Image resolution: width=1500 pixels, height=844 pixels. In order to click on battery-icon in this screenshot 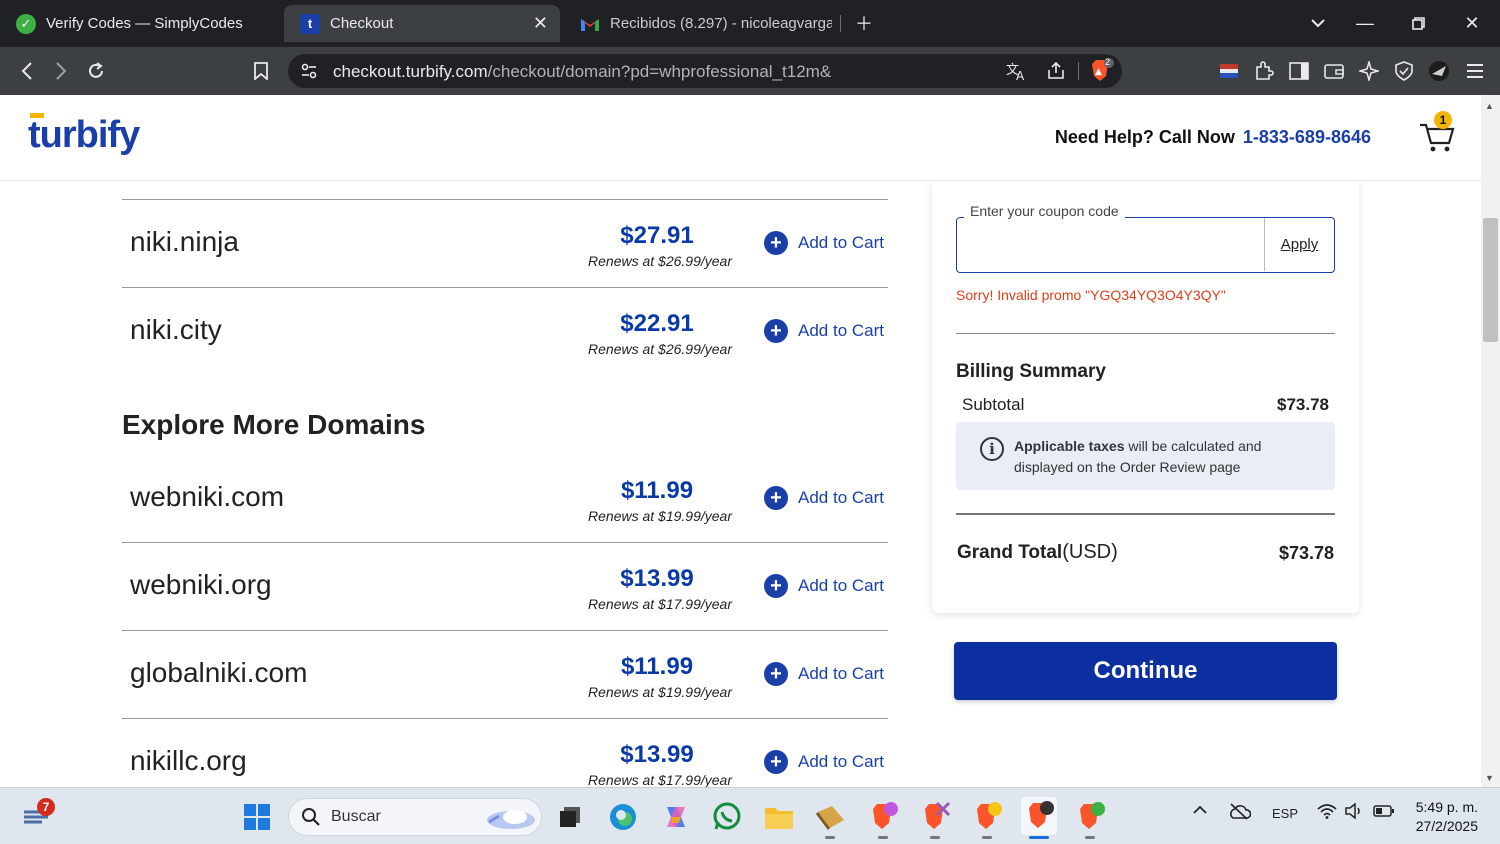, I will do `click(1384, 812)`.